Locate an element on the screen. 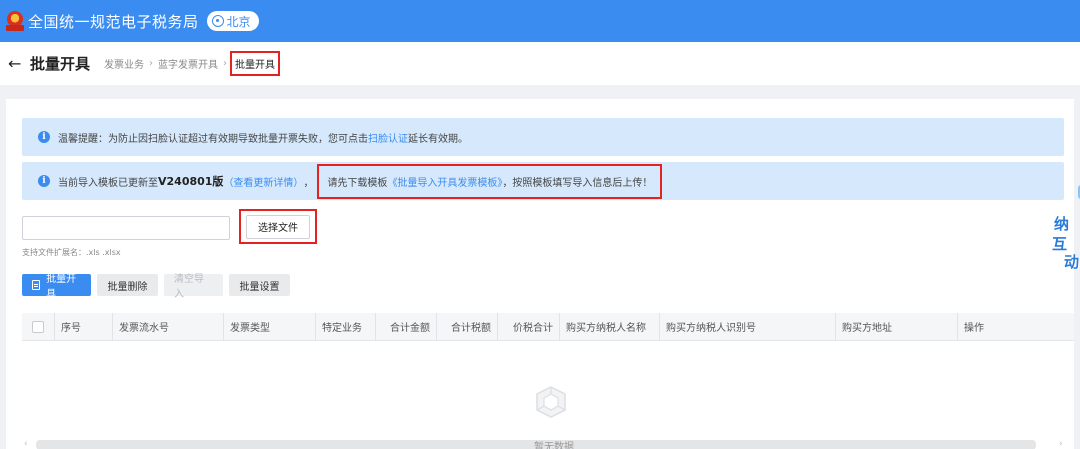  face-auth-link: 扫脸认证 is located at coordinates (388, 137).